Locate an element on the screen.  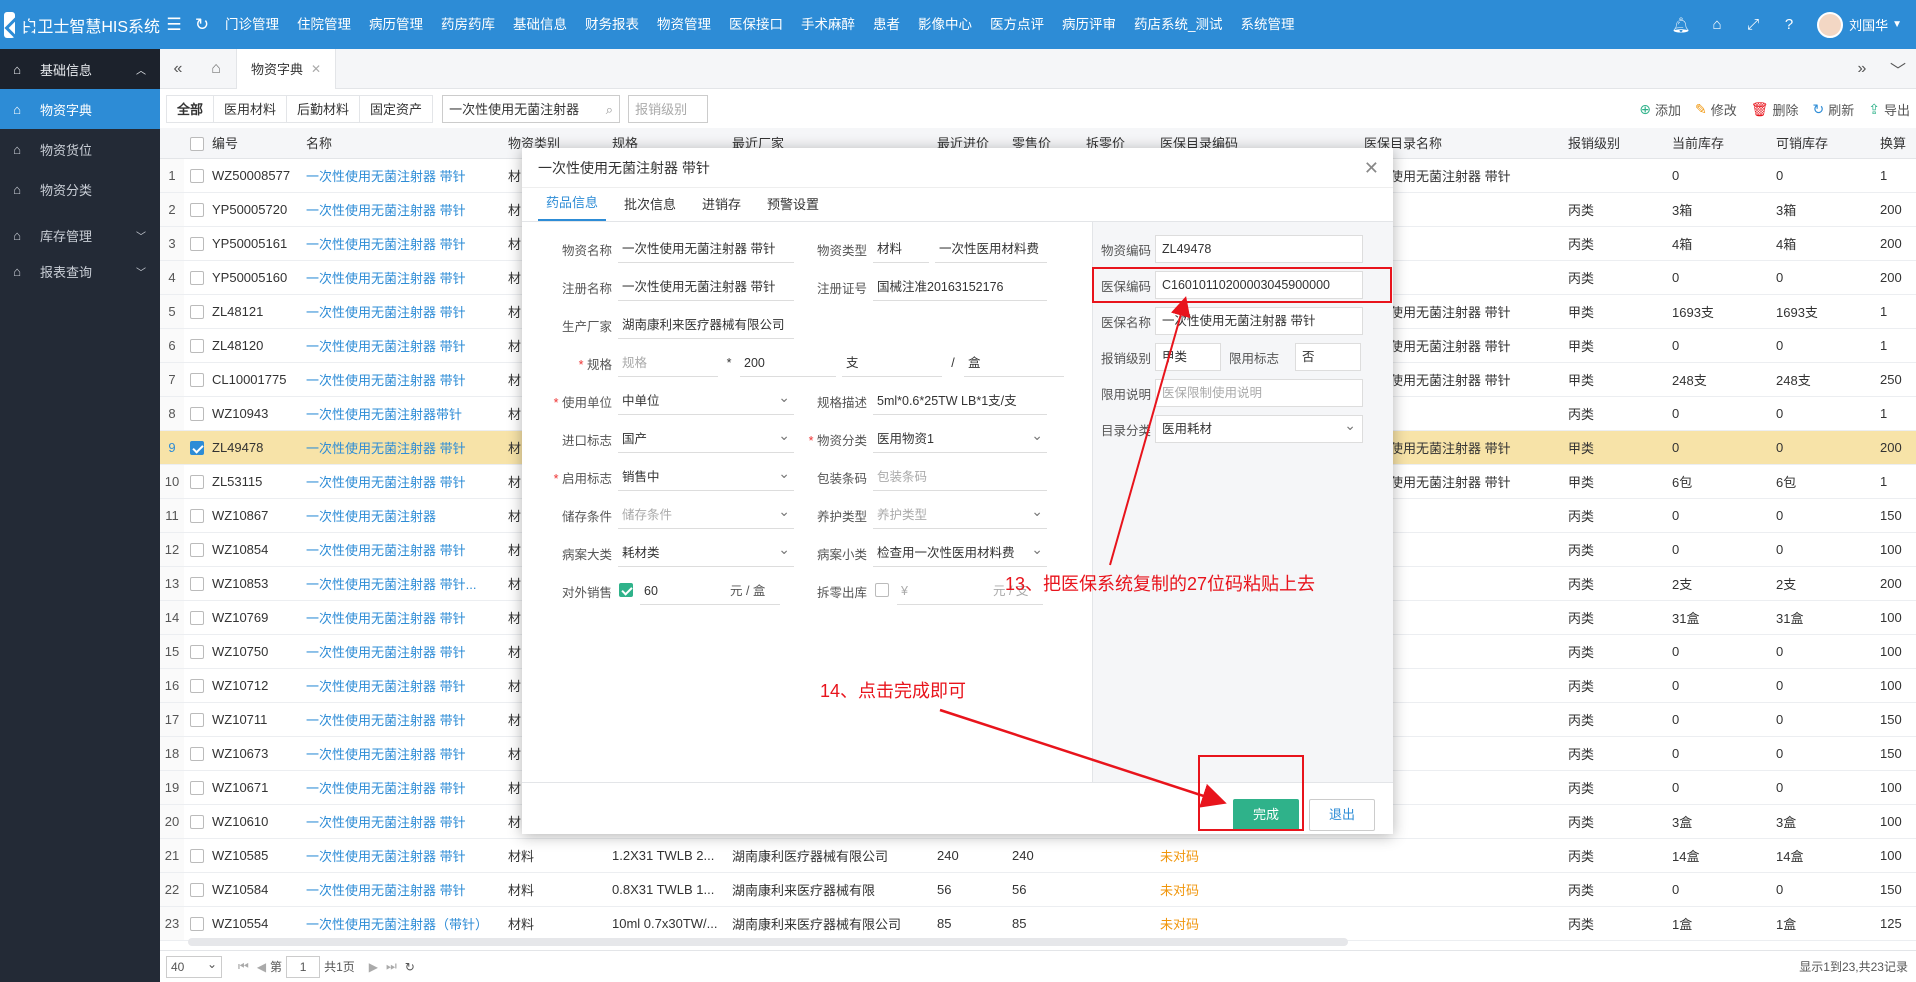
level-input: 甲类 is located at coordinates (1188, 357).